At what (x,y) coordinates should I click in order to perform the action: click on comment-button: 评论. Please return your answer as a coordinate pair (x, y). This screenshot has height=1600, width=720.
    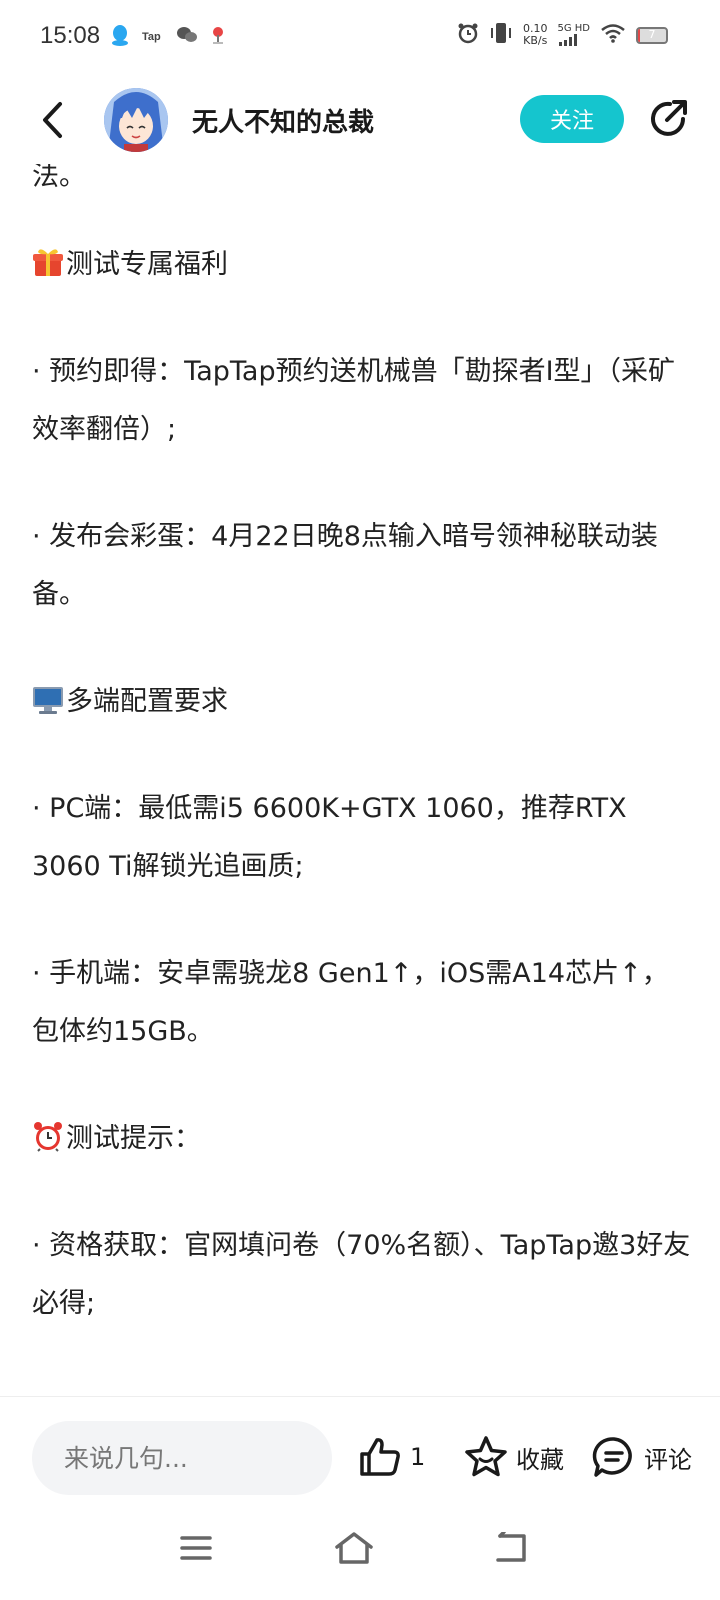
    Looking at the image, I should click on (642, 1457).